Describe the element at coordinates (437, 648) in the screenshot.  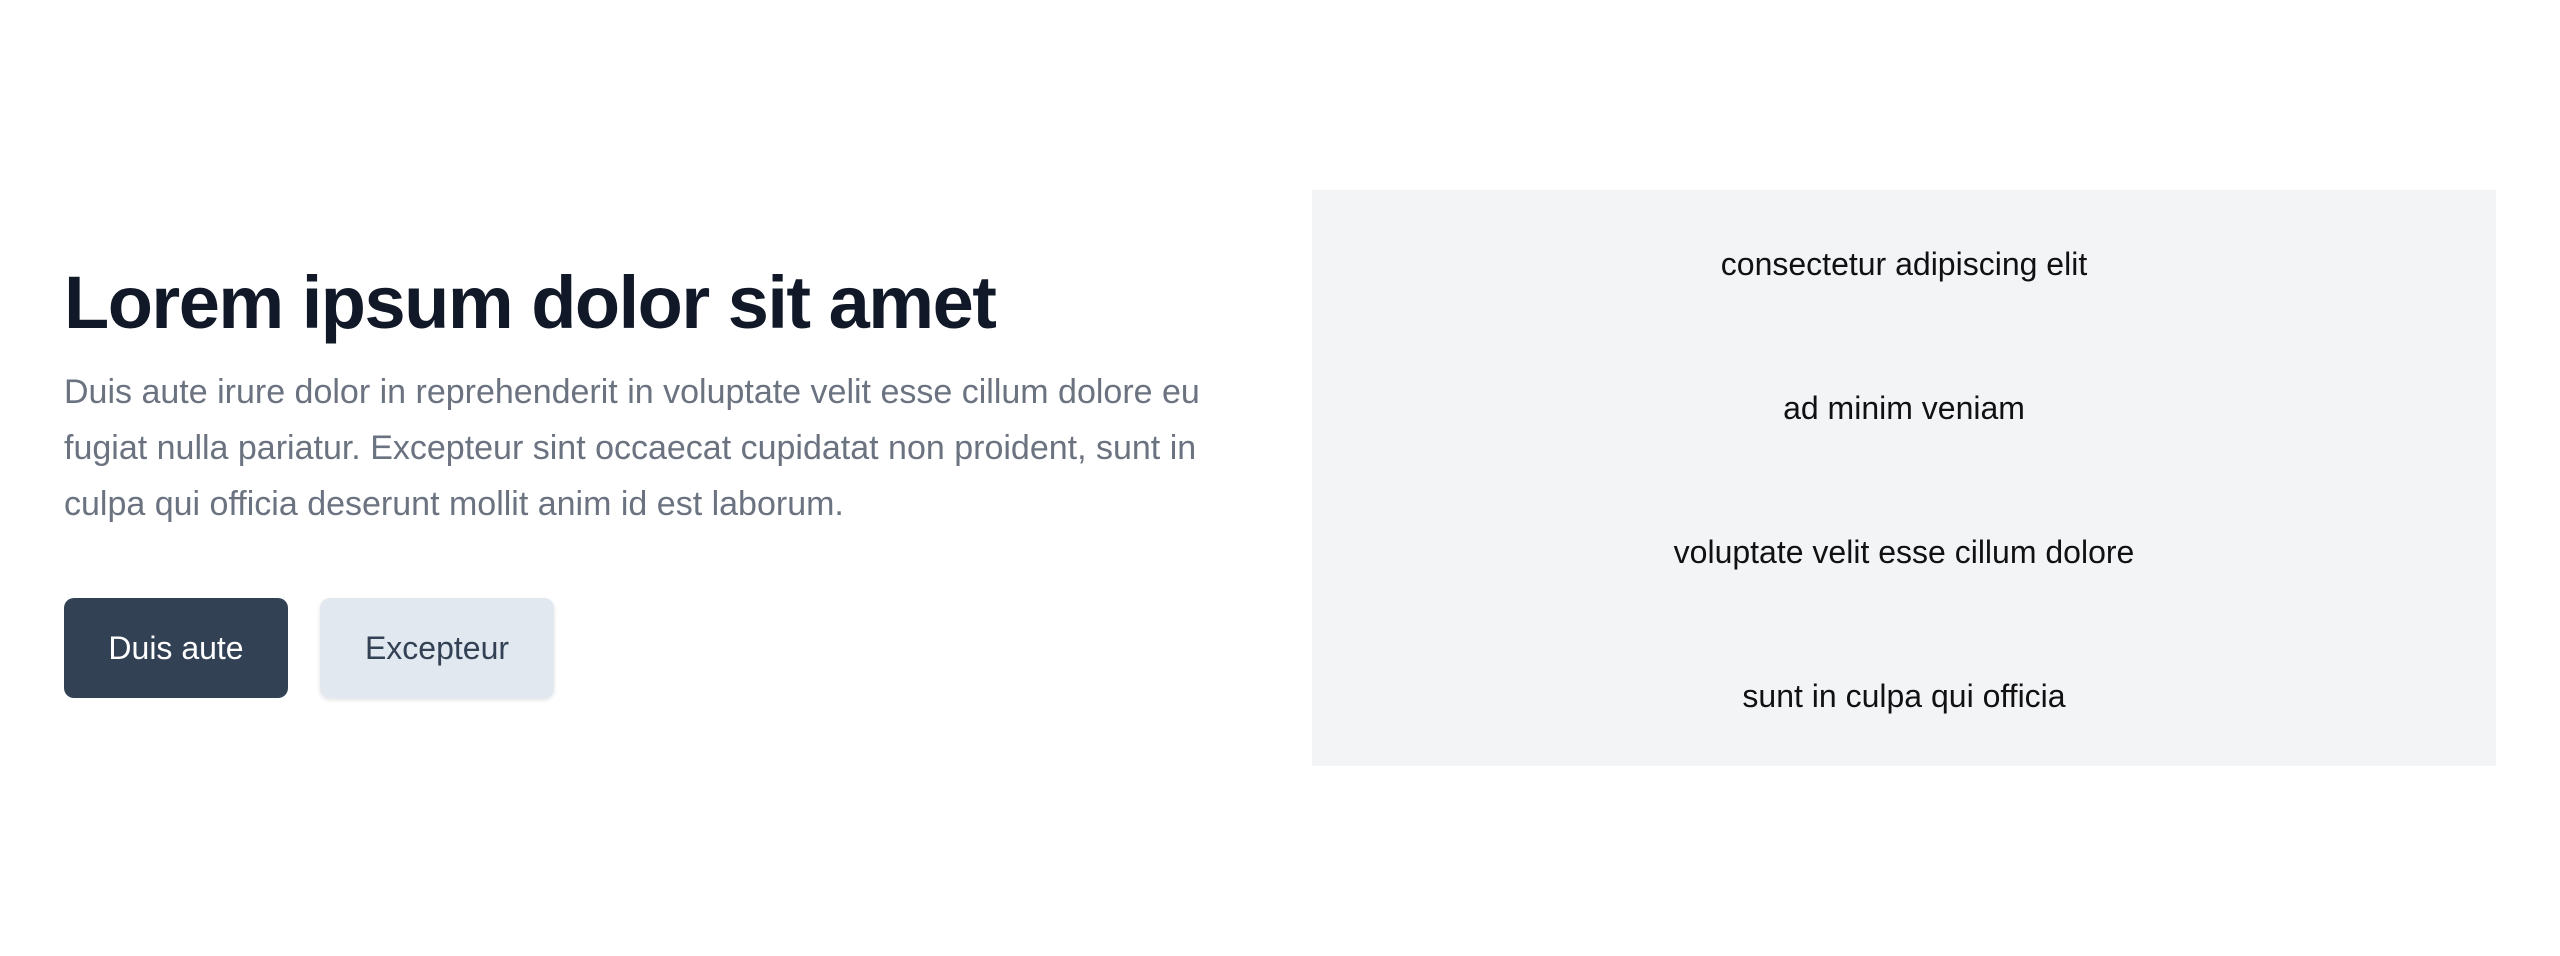
I see `secondary-cta-button: Excepteur` at that location.